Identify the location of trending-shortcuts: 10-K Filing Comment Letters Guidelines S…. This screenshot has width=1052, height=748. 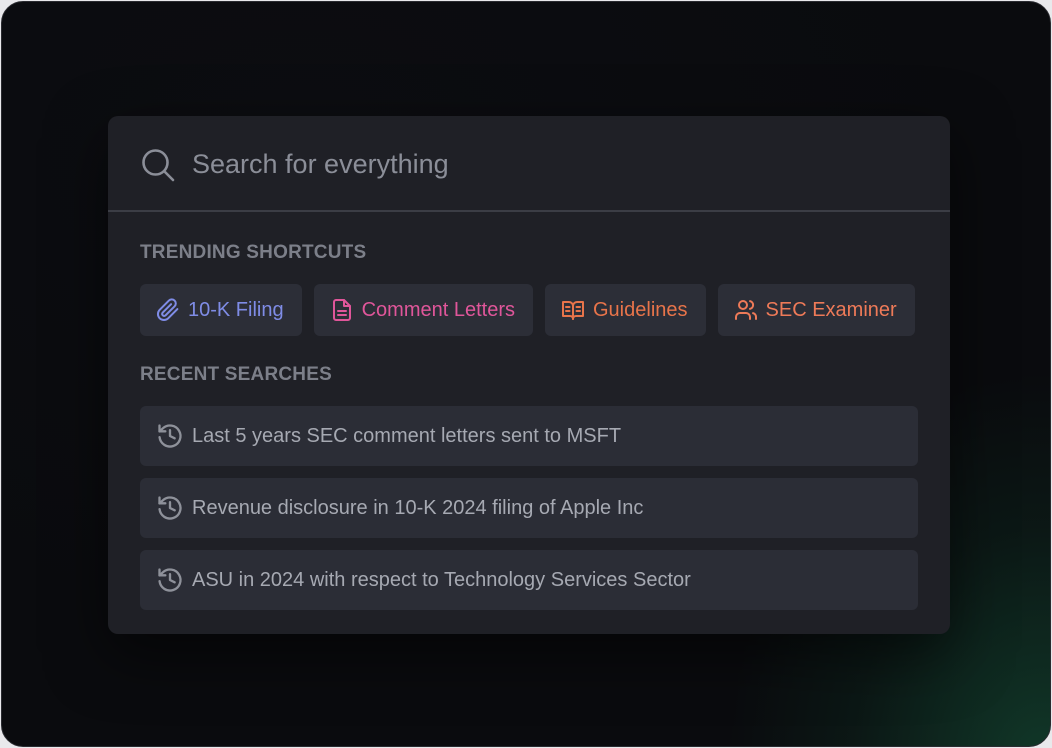
(527, 310).